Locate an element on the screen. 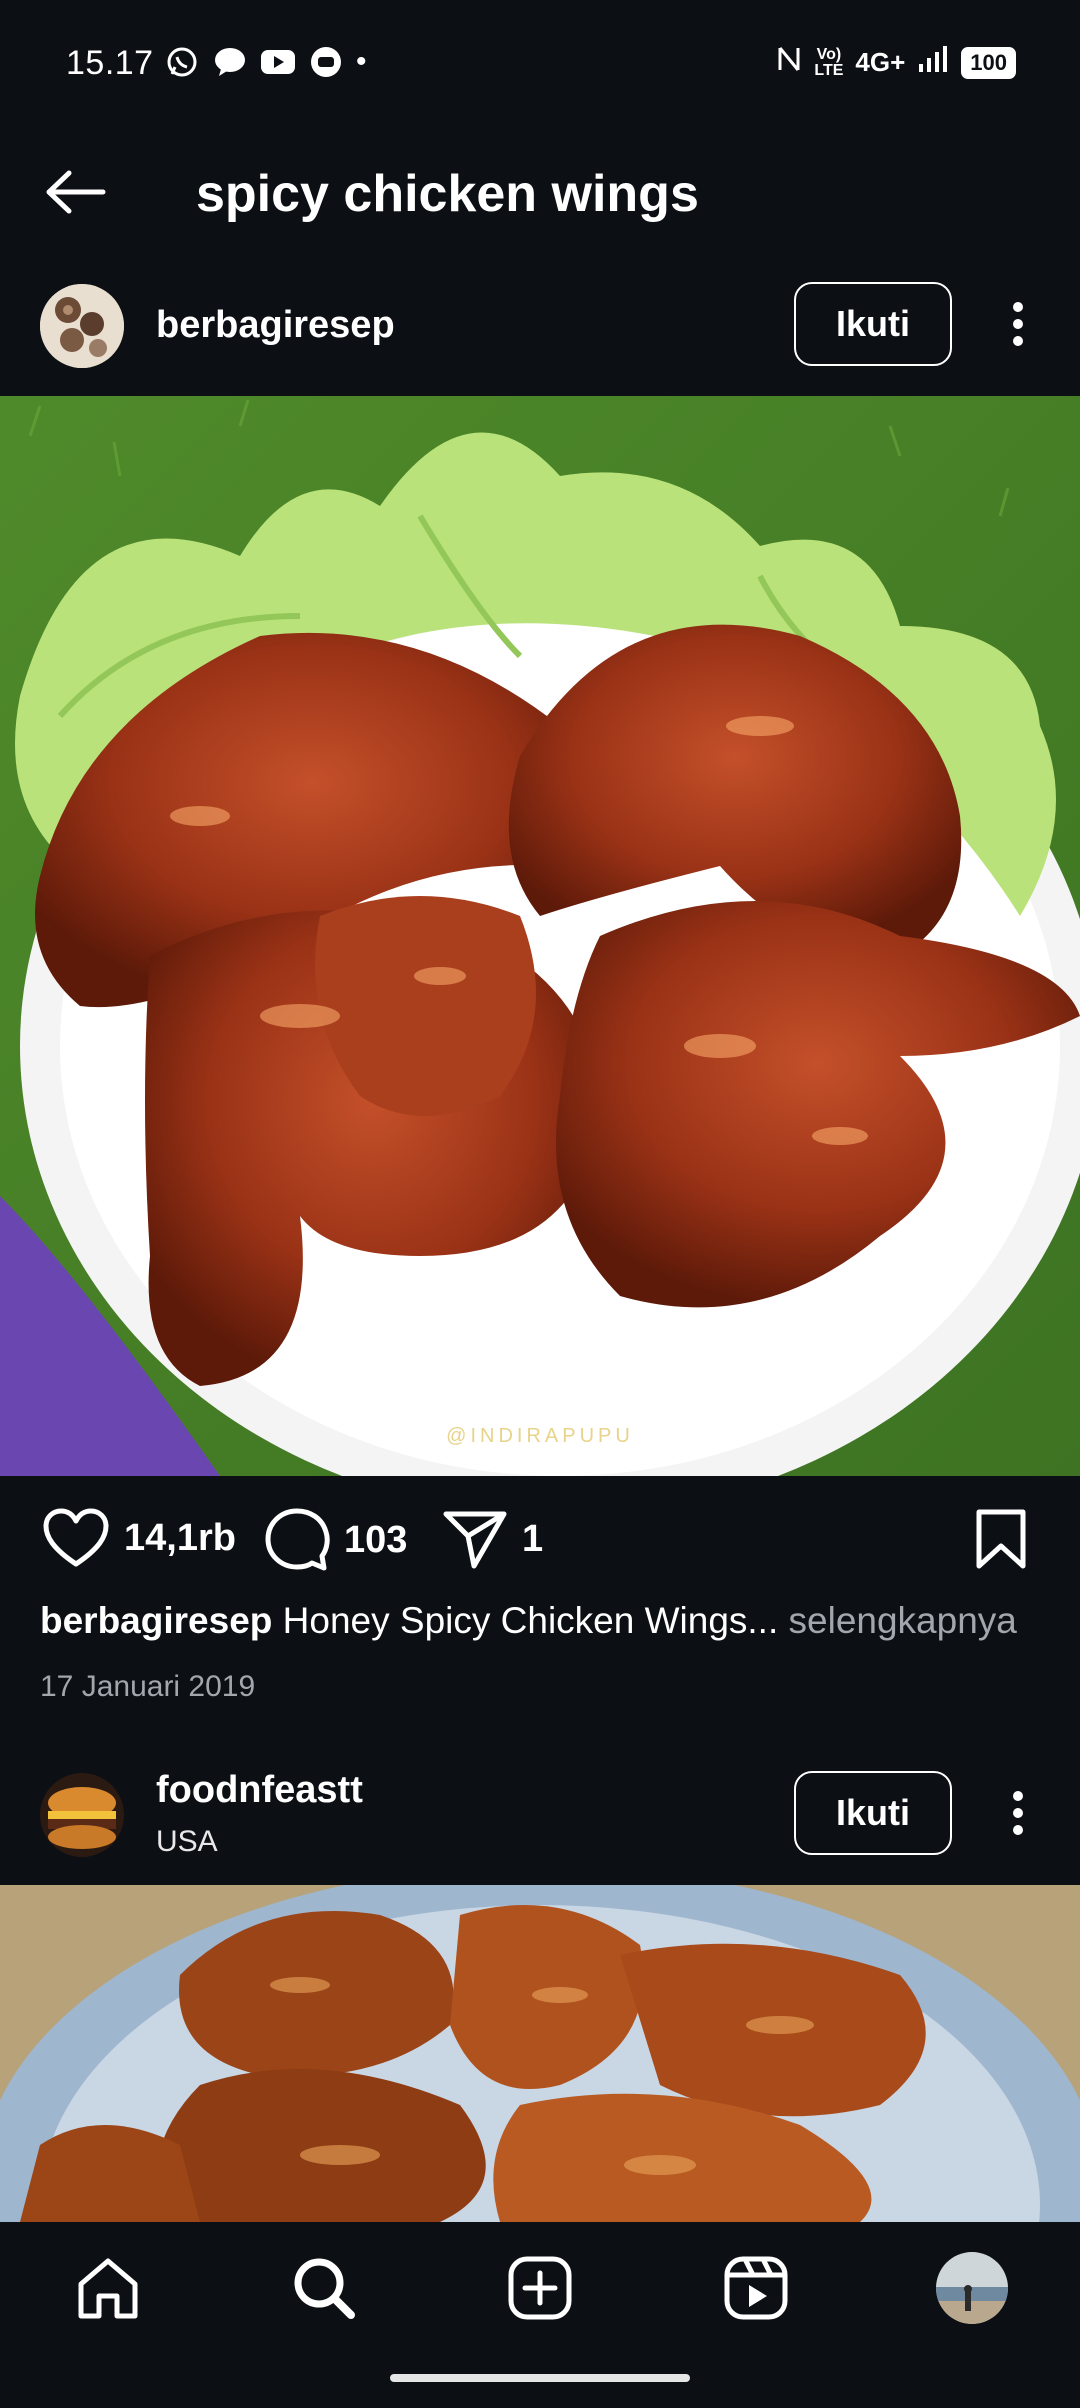  profile-avatar is located at coordinates (972, 2288).